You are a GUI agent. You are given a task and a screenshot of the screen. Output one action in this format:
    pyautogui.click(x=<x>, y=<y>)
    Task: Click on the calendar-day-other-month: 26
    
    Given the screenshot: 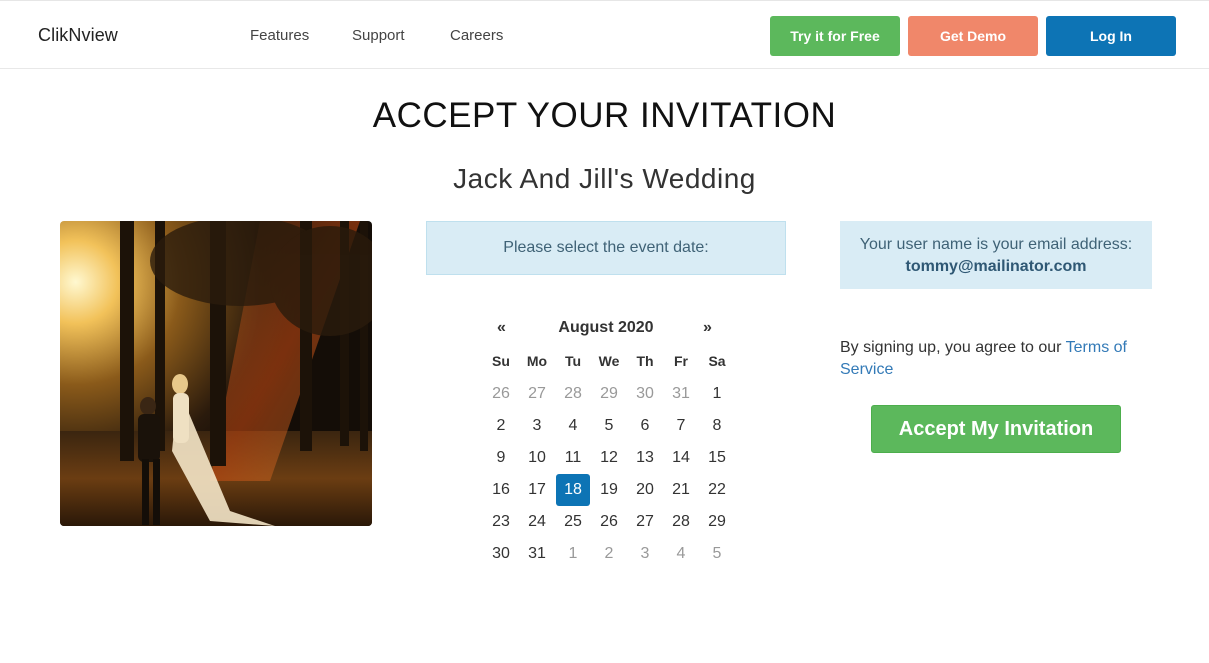 What is the action you would take?
    pyautogui.click(x=501, y=394)
    